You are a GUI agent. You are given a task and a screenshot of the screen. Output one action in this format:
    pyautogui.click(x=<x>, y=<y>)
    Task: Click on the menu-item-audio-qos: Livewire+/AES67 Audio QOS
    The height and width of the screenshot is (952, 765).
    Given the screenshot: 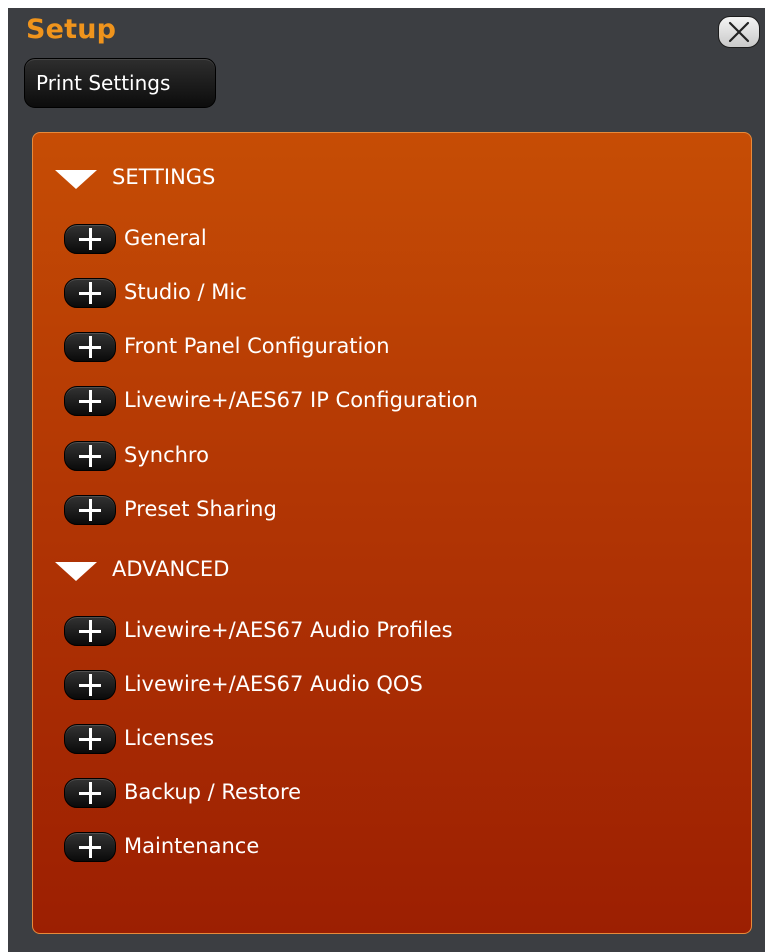 What is the action you would take?
    pyautogui.click(x=384, y=685)
    